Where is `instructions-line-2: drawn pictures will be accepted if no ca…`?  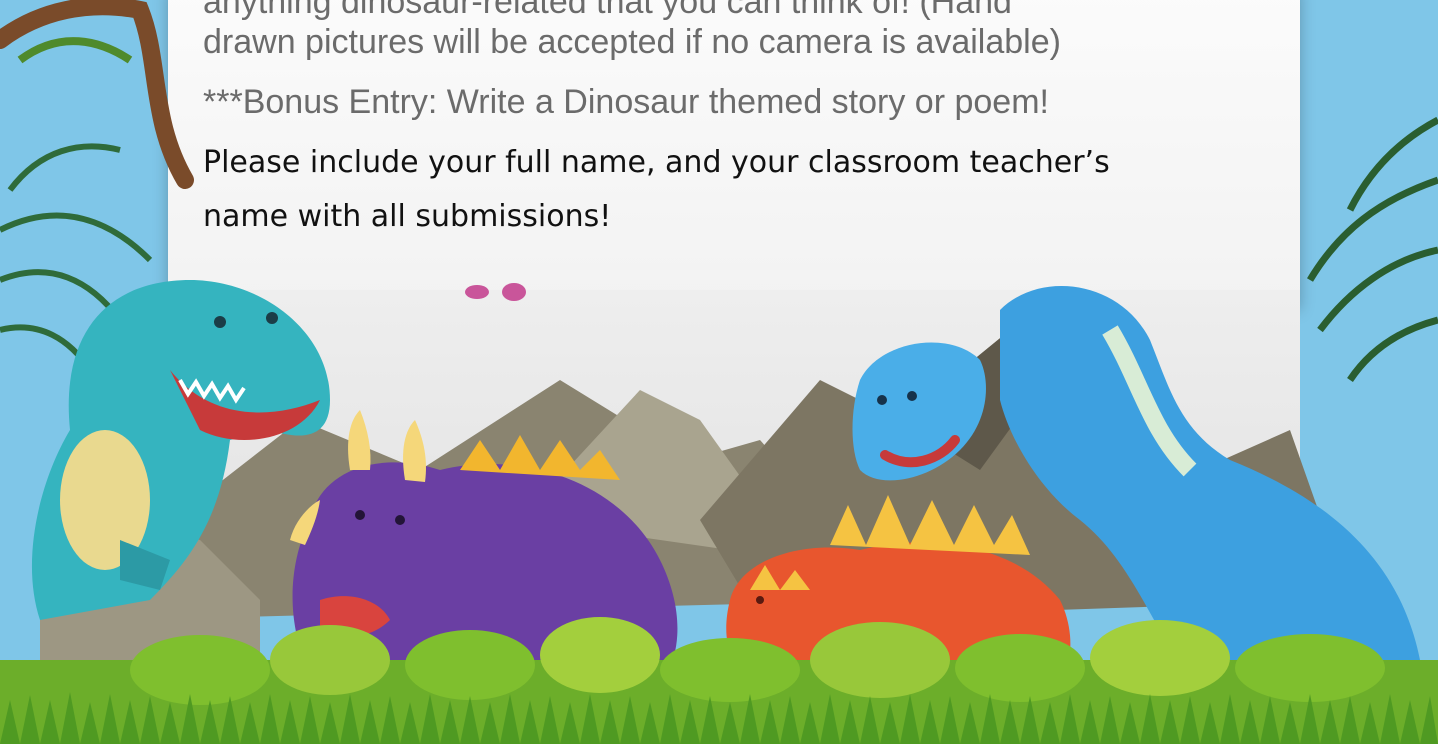
instructions-line-2: drawn pictures will be accepted if no ca… is located at coordinates (632, 42).